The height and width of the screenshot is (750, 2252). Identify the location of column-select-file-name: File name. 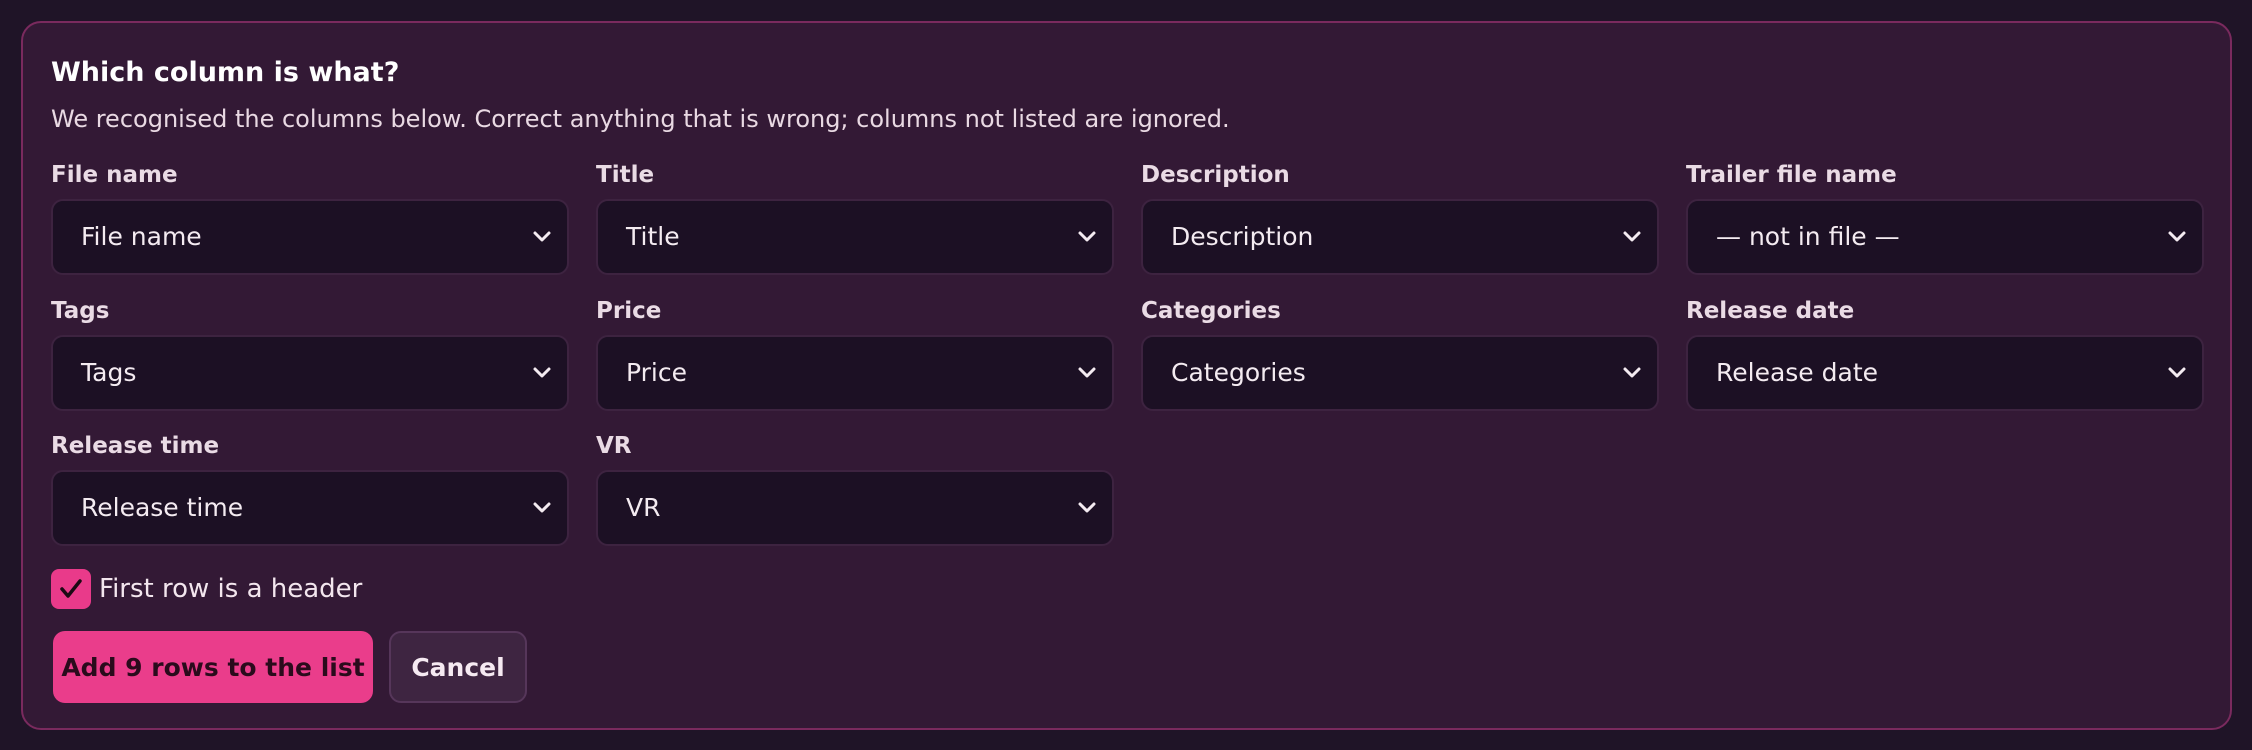
(310, 237).